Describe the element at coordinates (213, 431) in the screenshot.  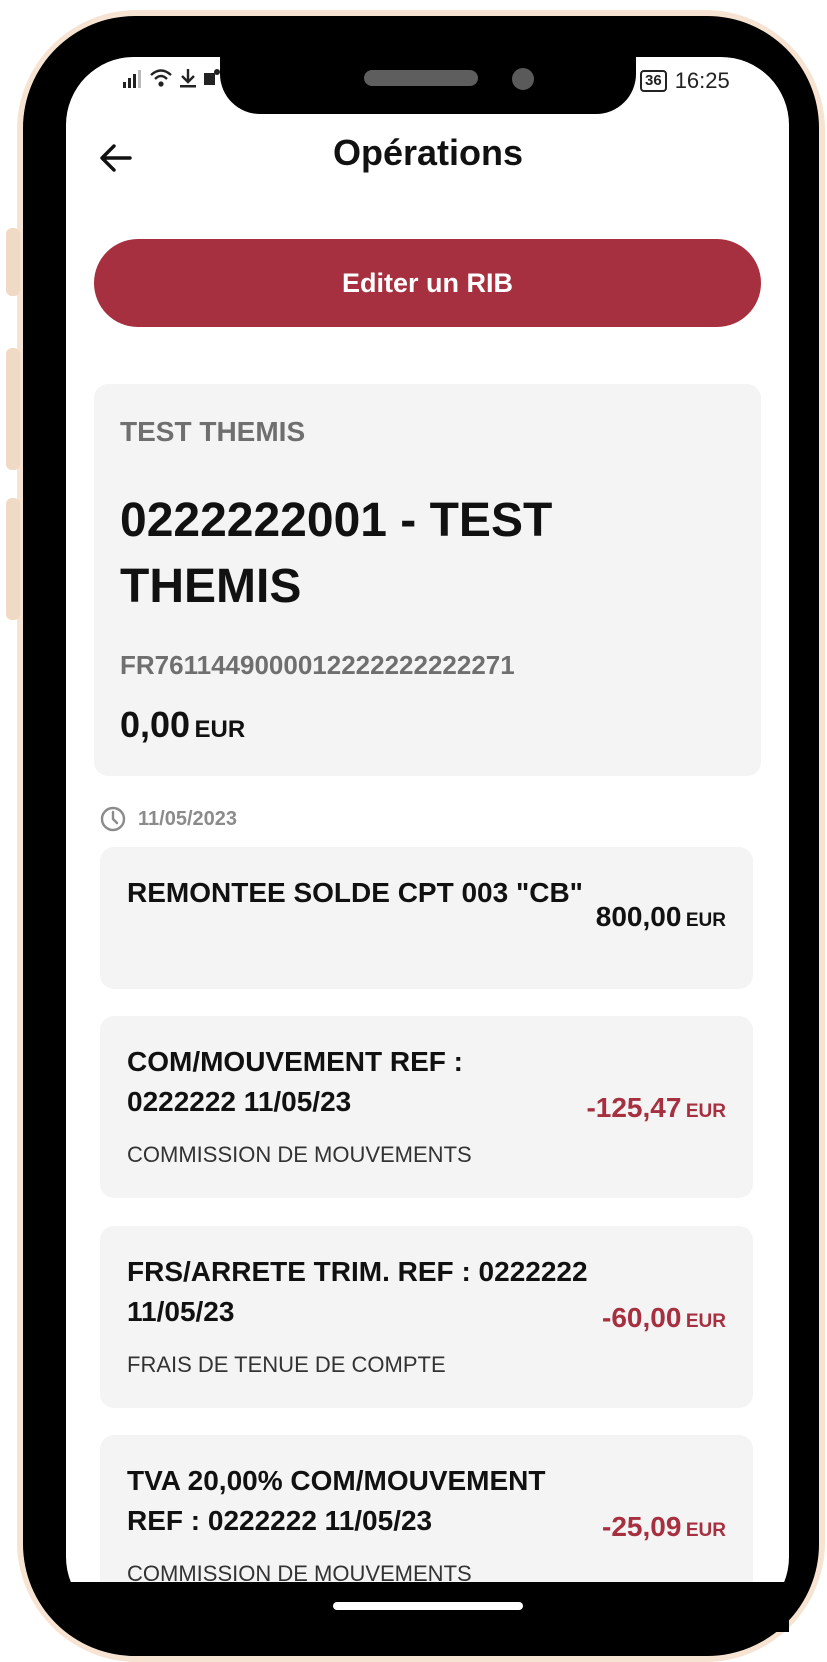
I see `account-holder: TEST THEMIS` at that location.